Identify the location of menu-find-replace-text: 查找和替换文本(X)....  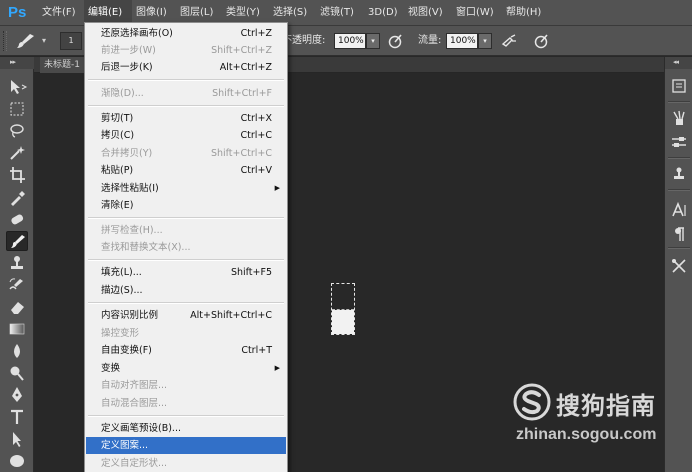
(186, 247).